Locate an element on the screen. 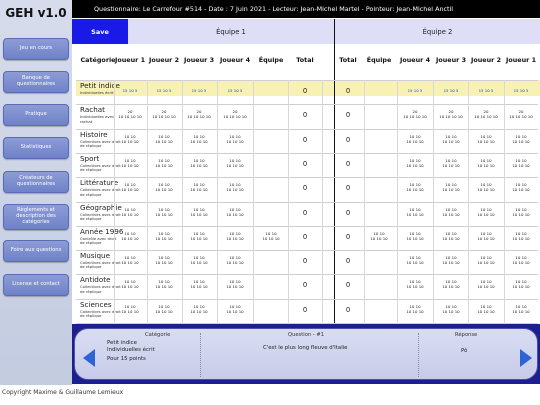 The height and width of the screenshot is (405, 540). nav-jeu-en-cours: Jeu en cours is located at coordinates (36, 49).